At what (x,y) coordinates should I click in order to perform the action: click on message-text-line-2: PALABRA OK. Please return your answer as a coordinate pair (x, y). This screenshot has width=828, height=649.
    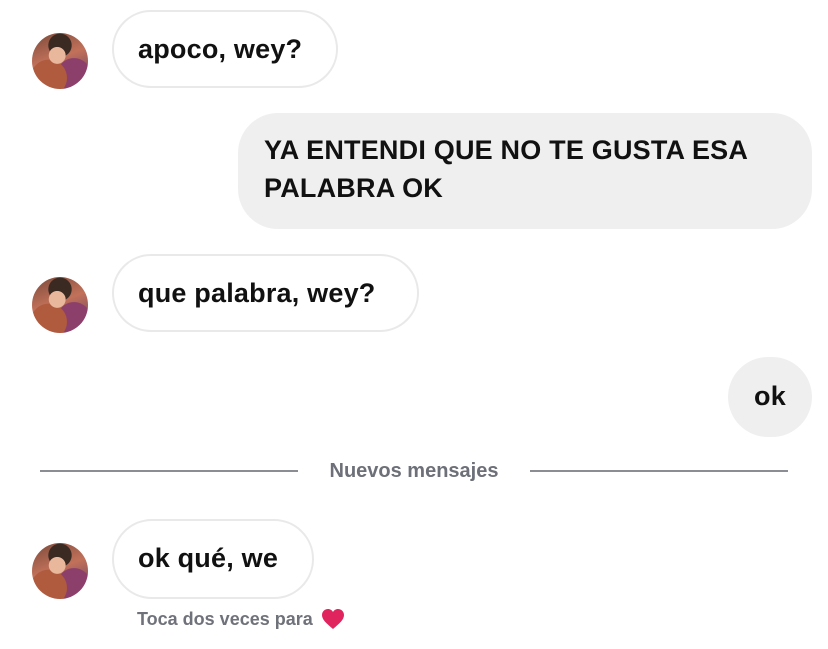
    Looking at the image, I should click on (353, 188).